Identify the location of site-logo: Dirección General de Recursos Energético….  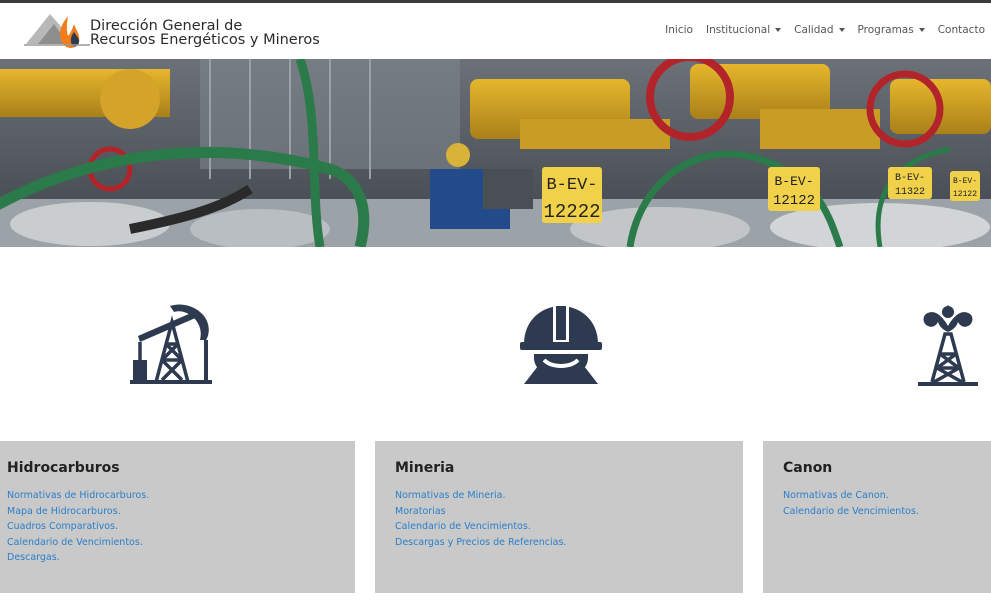
(174, 32).